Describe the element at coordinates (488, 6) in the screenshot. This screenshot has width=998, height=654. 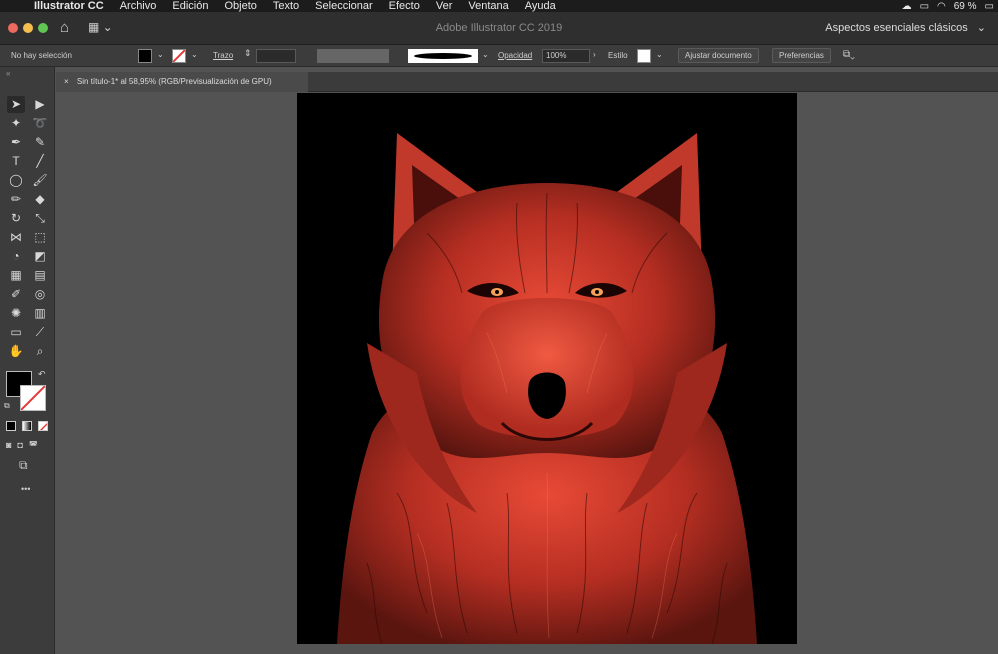
I see `menu-ventana: Ventana` at that location.